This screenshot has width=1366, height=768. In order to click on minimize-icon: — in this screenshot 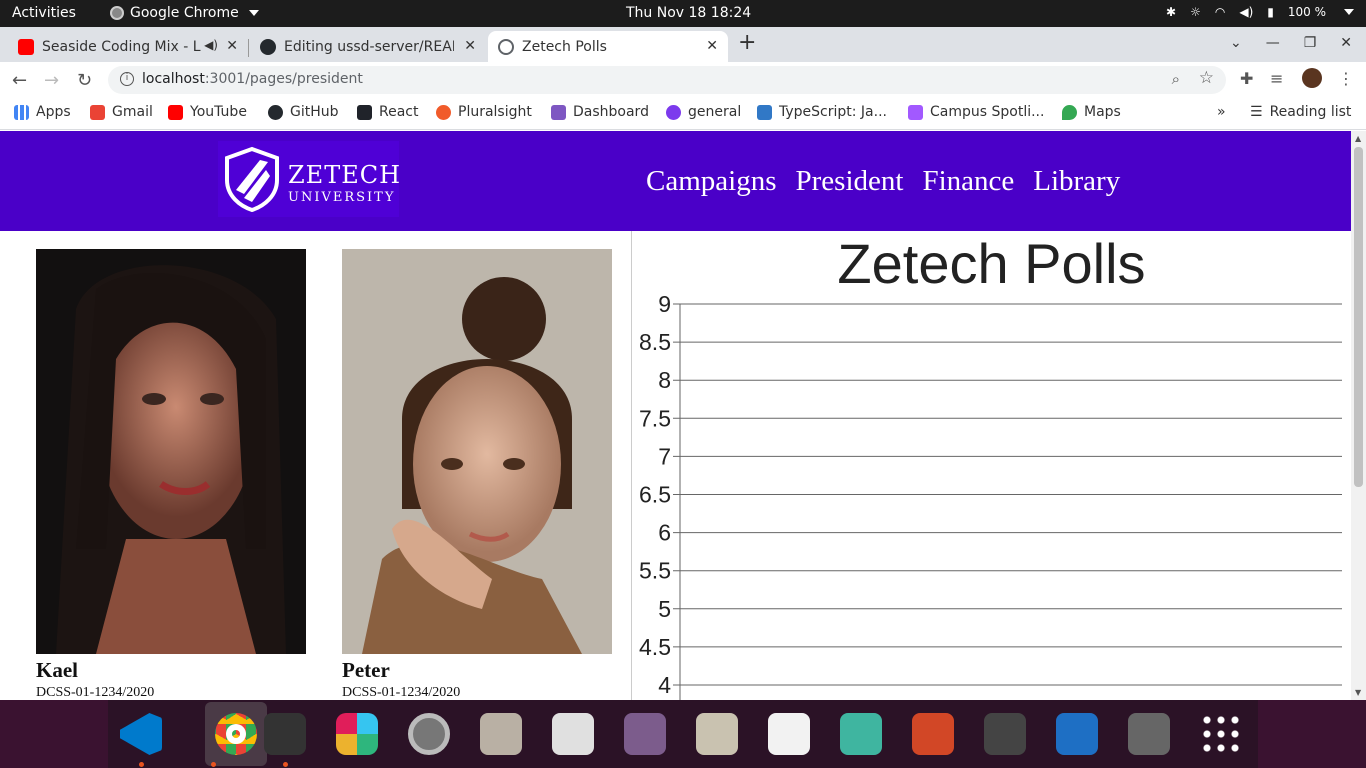, I will do `click(1273, 43)`.